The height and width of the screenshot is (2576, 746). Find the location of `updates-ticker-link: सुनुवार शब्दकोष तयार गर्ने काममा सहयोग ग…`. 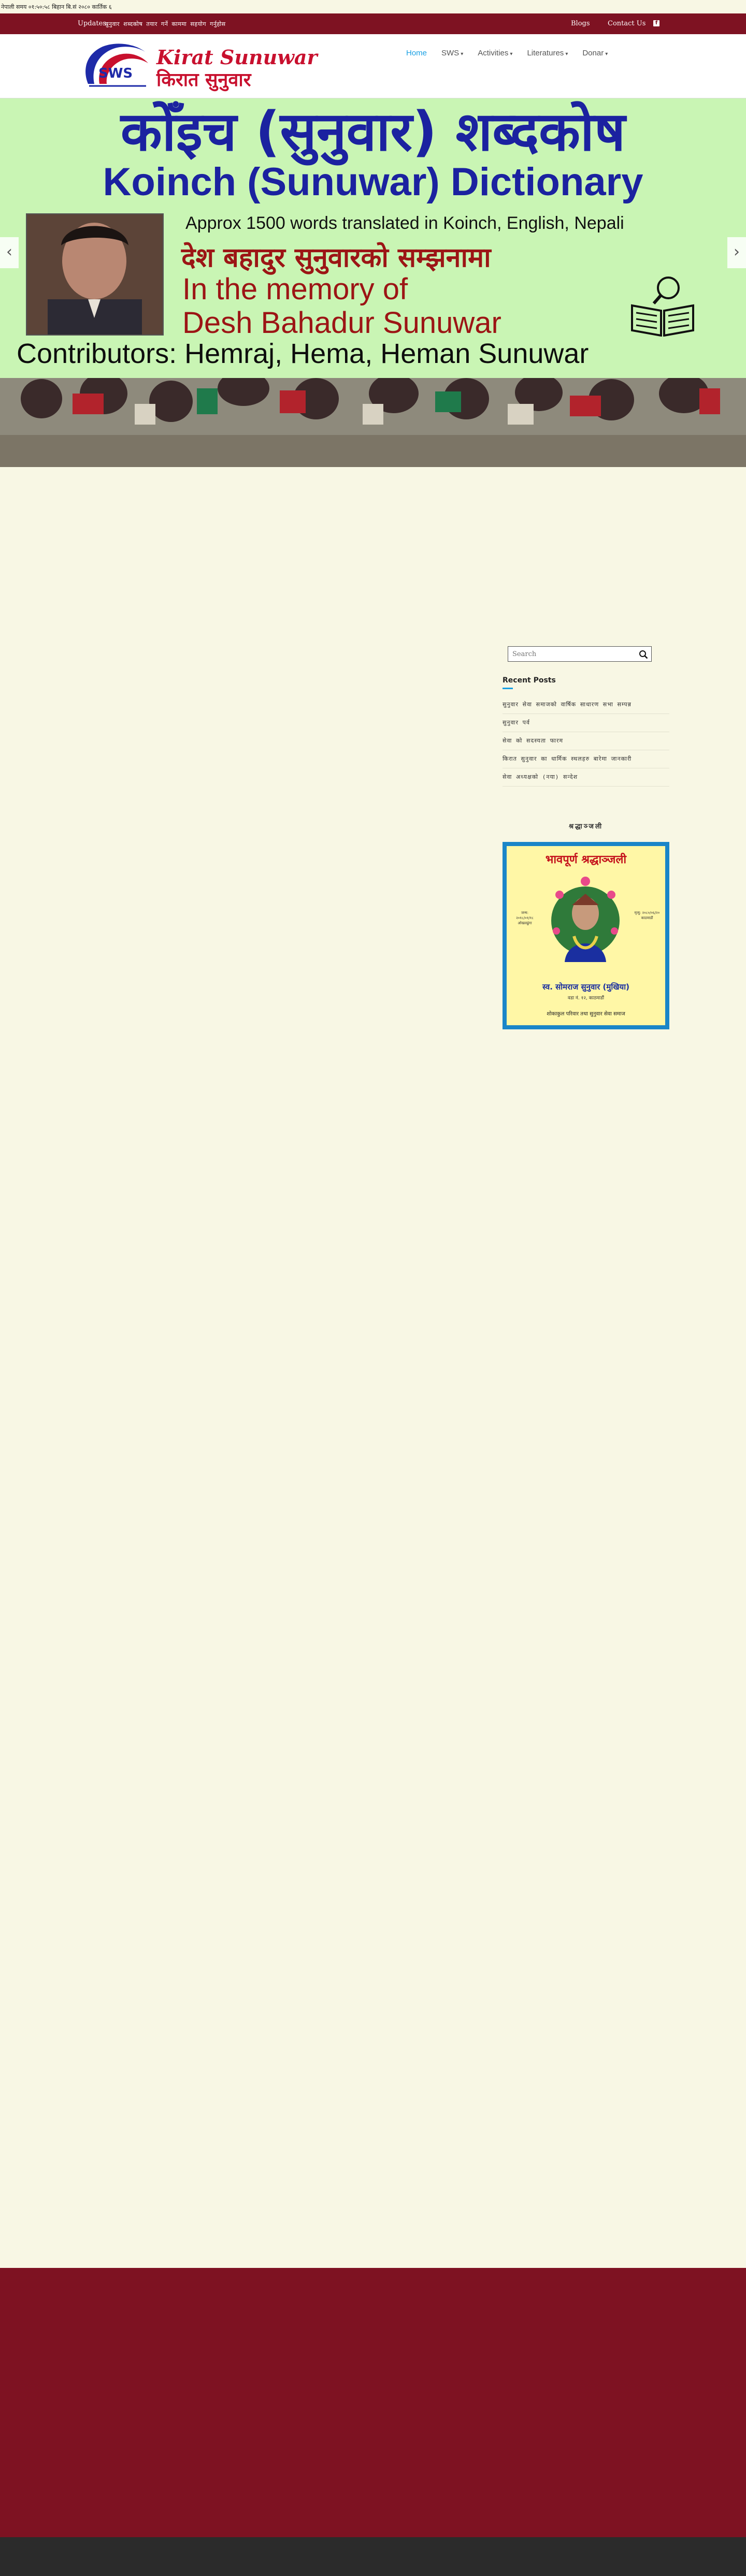

updates-ticker-link: सुनुवार शब्दकोष तयार गर्ने काममा सहयोग ग… is located at coordinates (165, 24).